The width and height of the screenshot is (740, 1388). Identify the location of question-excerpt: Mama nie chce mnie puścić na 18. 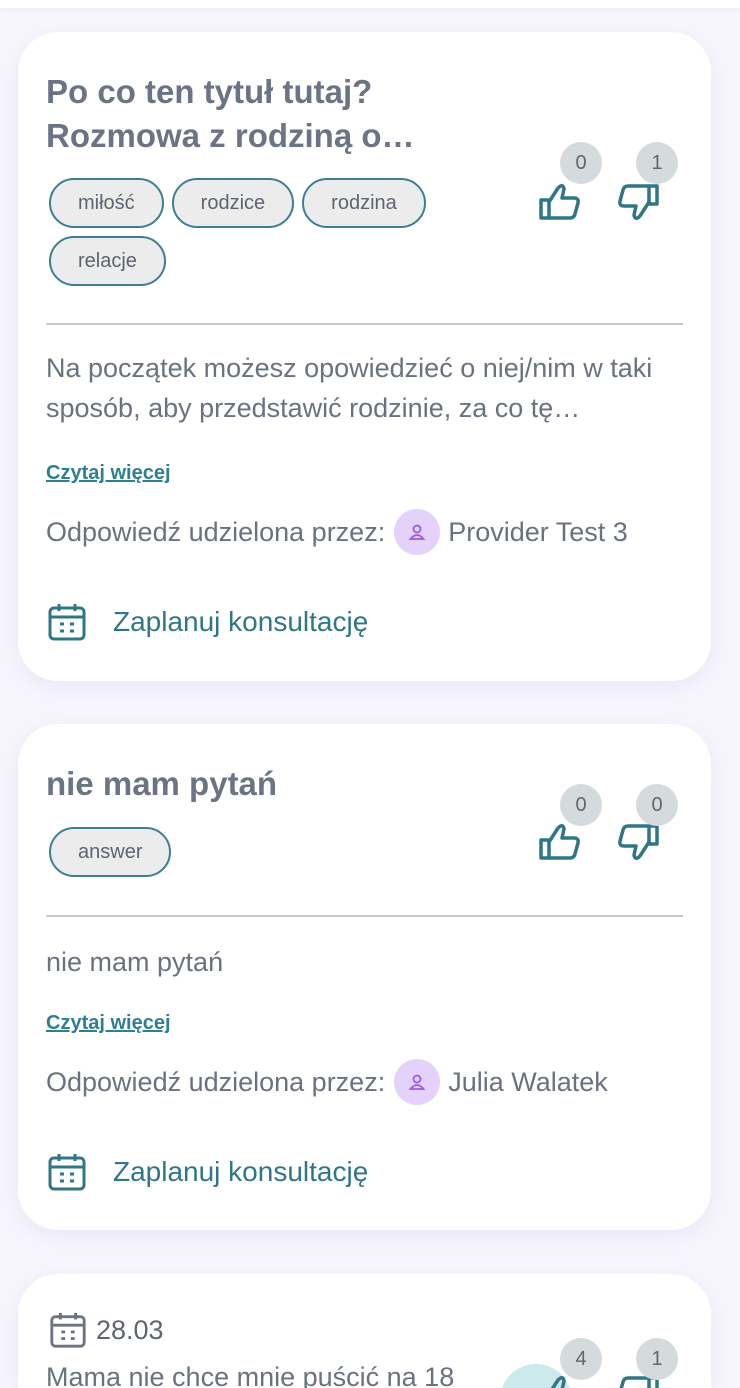
(250, 1375).